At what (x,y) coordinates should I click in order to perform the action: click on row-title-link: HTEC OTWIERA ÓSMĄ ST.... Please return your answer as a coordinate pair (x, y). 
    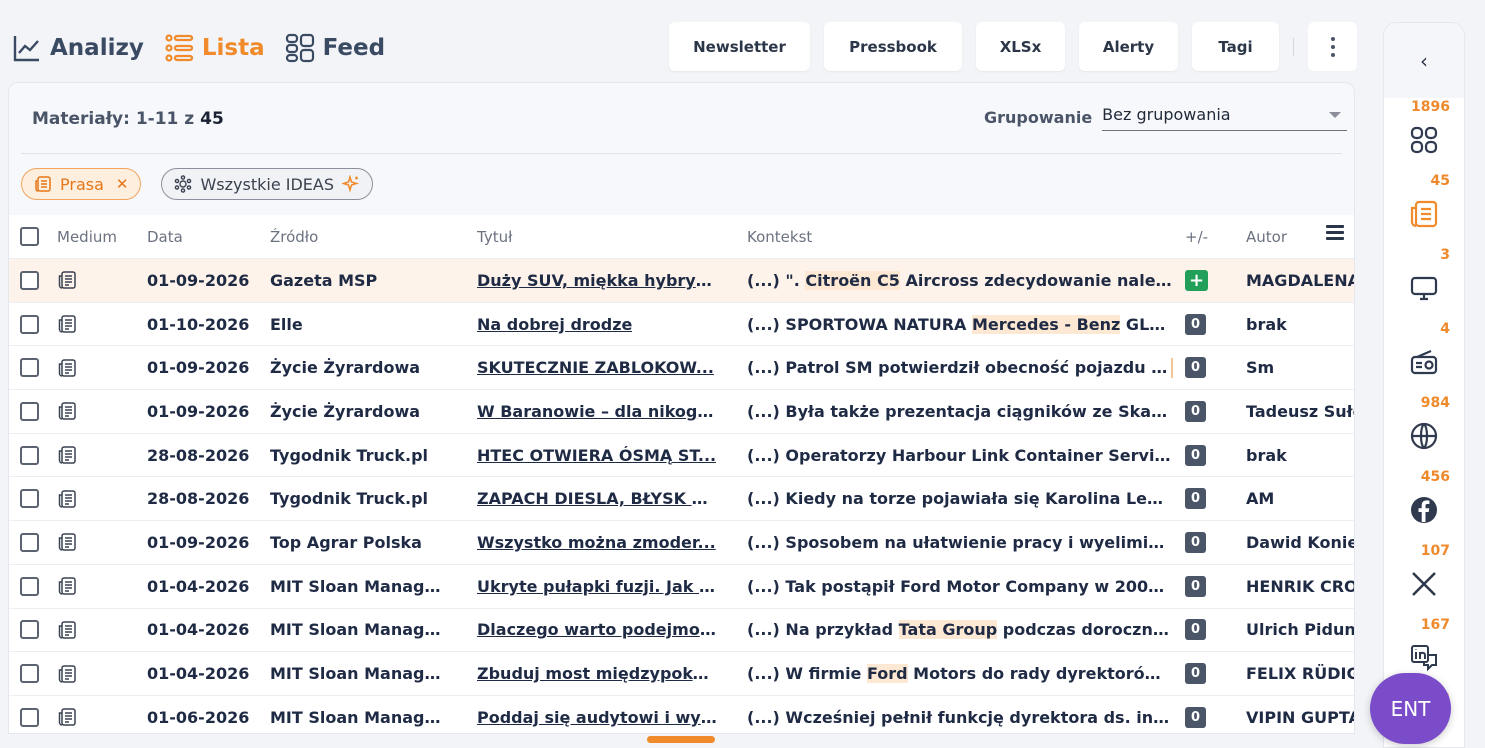
    Looking at the image, I should click on (596, 455).